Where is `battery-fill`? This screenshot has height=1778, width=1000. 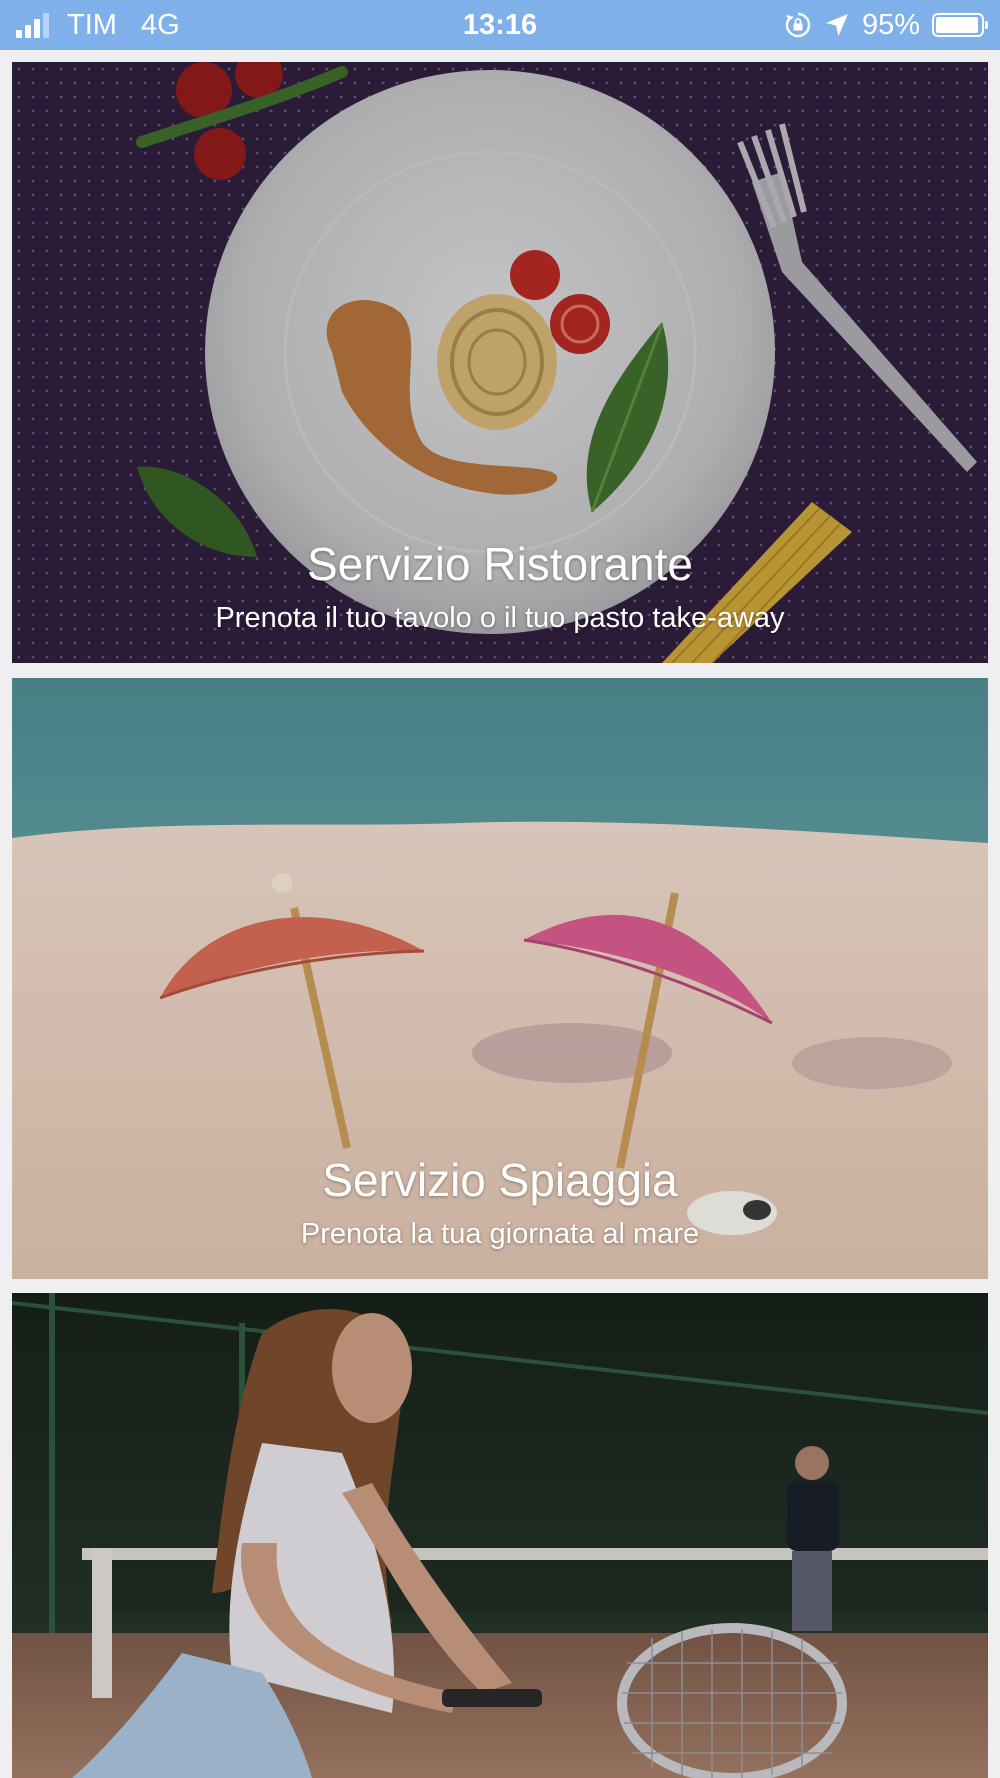
battery-fill is located at coordinates (957, 25).